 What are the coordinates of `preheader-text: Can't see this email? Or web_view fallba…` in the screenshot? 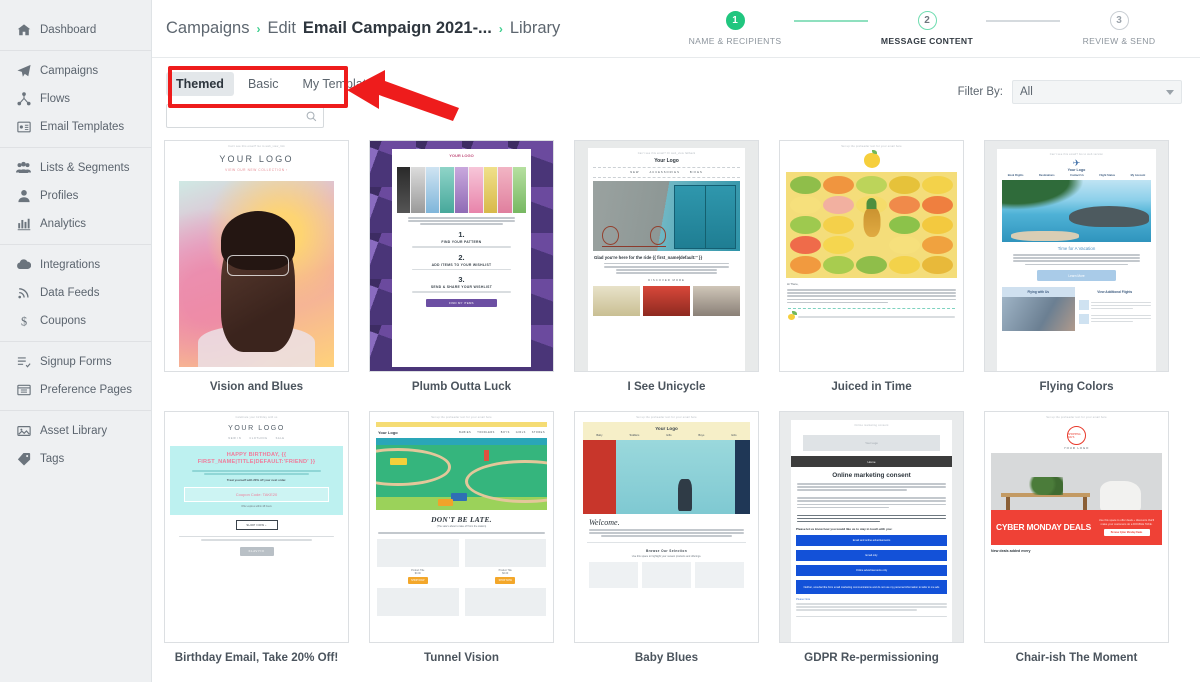 It's located at (666, 153).